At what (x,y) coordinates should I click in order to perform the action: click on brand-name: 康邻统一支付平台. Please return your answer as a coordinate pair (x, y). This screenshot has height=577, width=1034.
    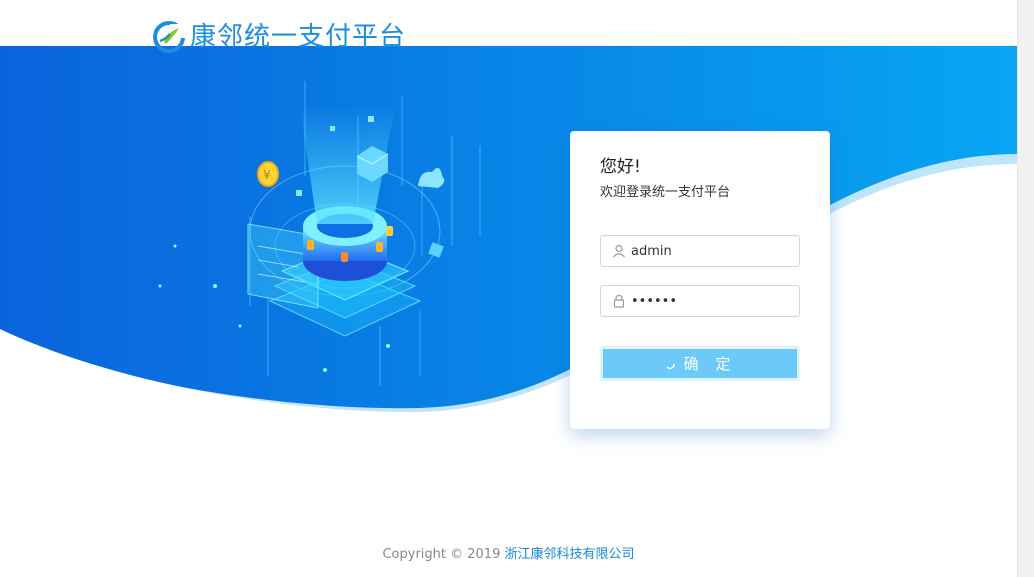
    Looking at the image, I should click on (298, 37).